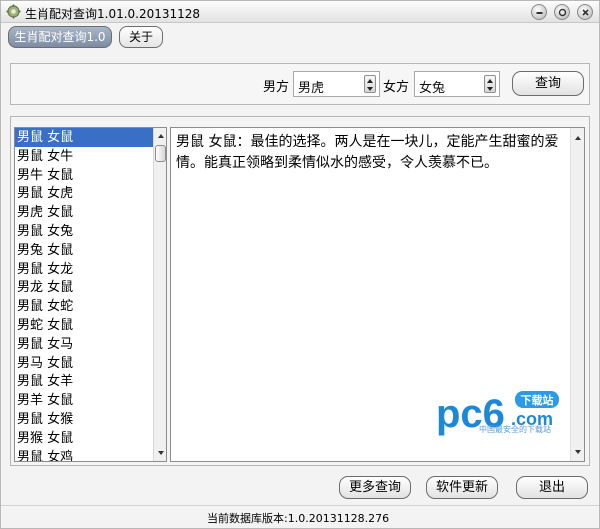 The image size is (600, 529). Describe the element at coordinates (113, 14) in the screenshot. I see `window-title: 生肖配对查询1.01.0.20131128` at that location.